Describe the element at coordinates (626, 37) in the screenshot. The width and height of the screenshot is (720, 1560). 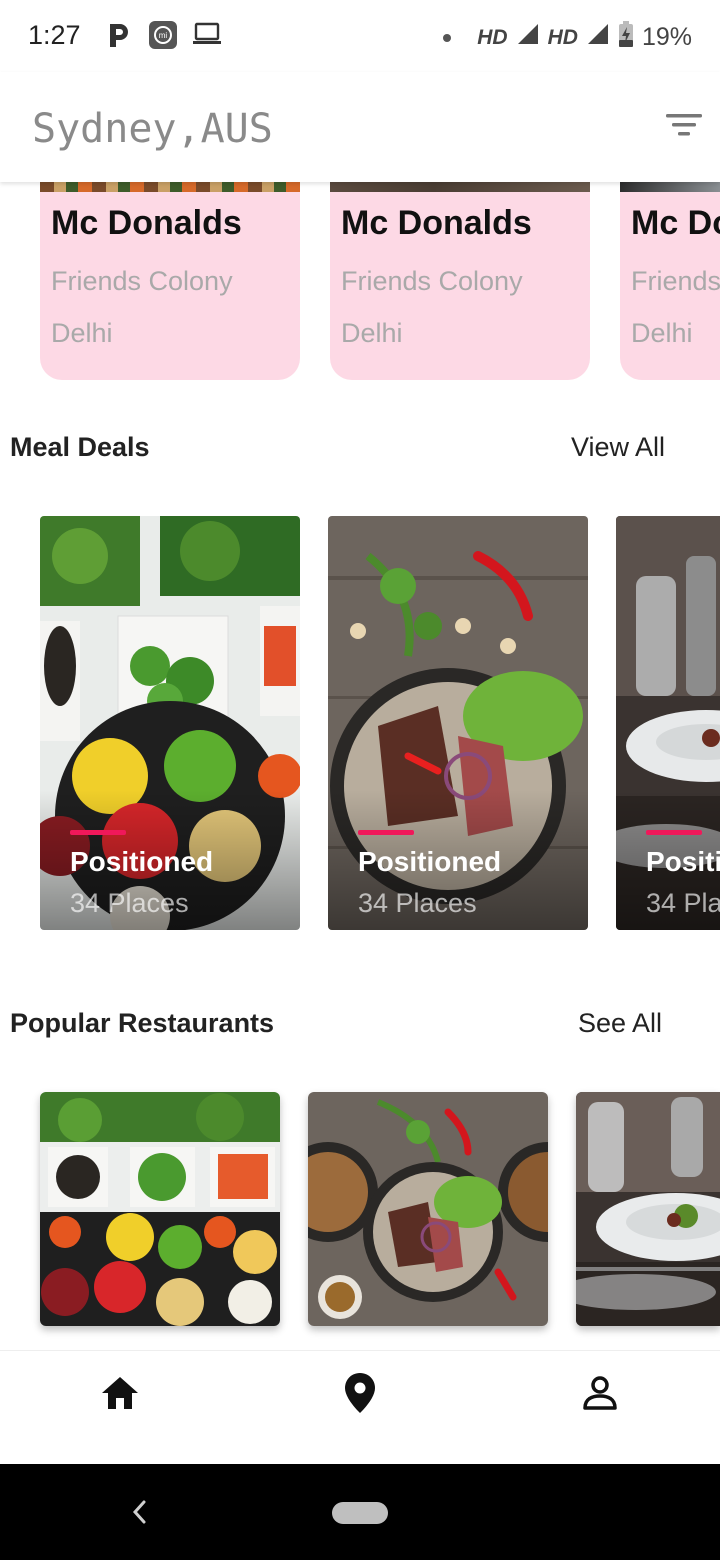
I see `battery-charging-icon` at that location.